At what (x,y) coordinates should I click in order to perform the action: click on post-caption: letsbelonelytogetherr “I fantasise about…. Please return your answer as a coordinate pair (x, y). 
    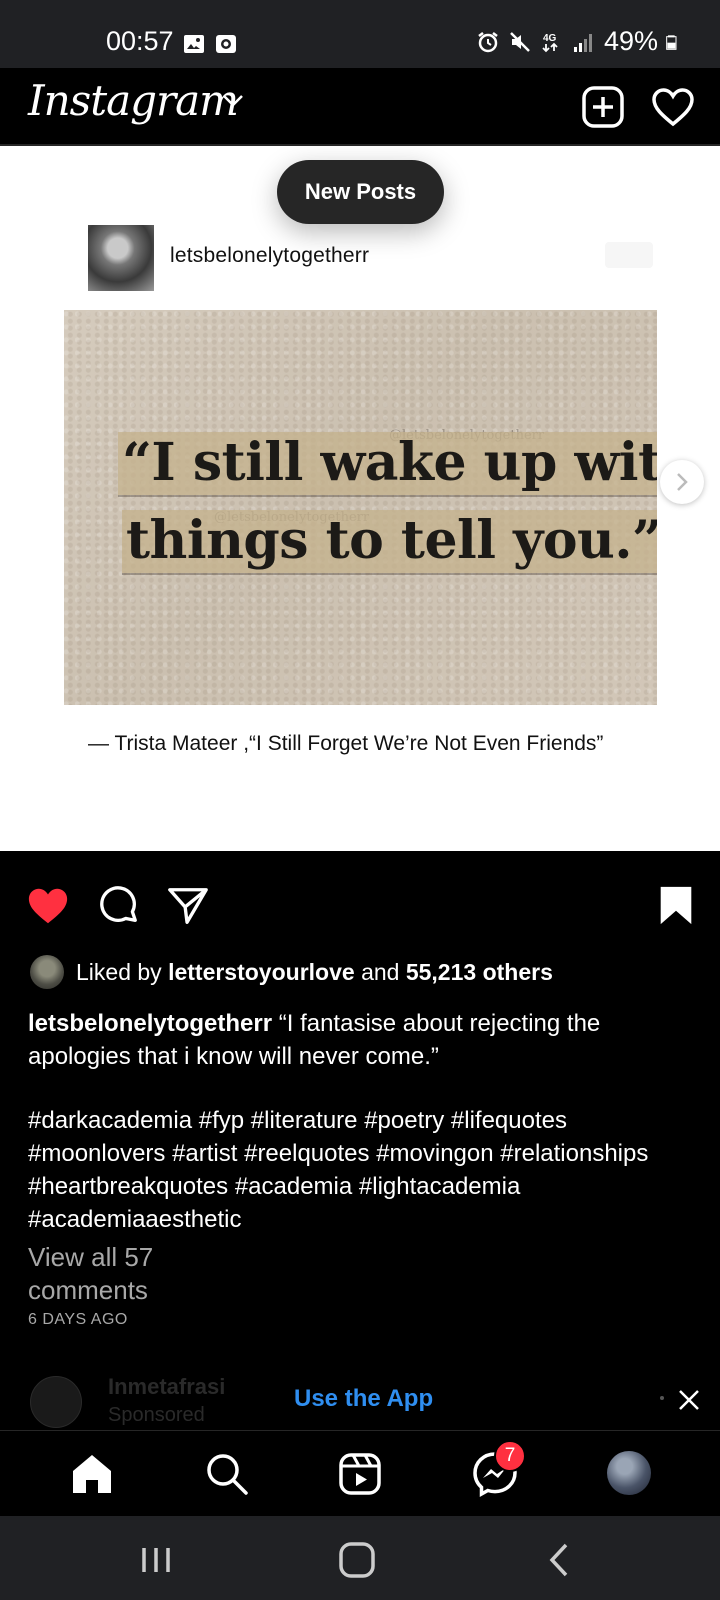
    Looking at the image, I should click on (363, 1040).